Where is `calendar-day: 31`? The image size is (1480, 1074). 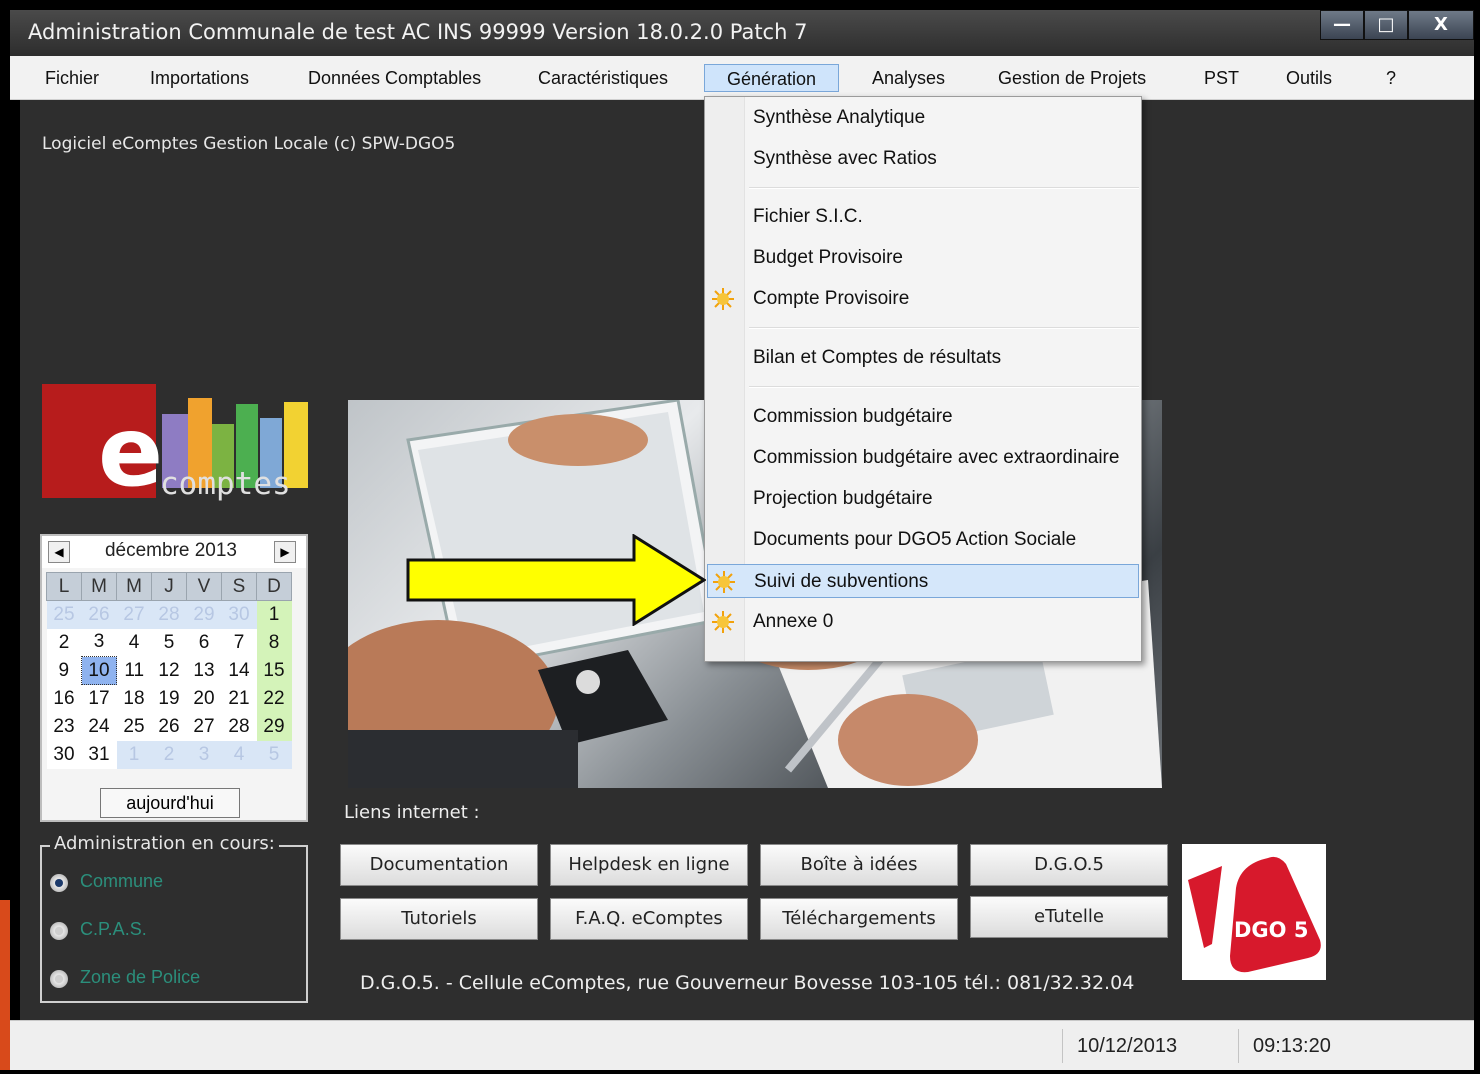 calendar-day: 31 is located at coordinates (99, 754).